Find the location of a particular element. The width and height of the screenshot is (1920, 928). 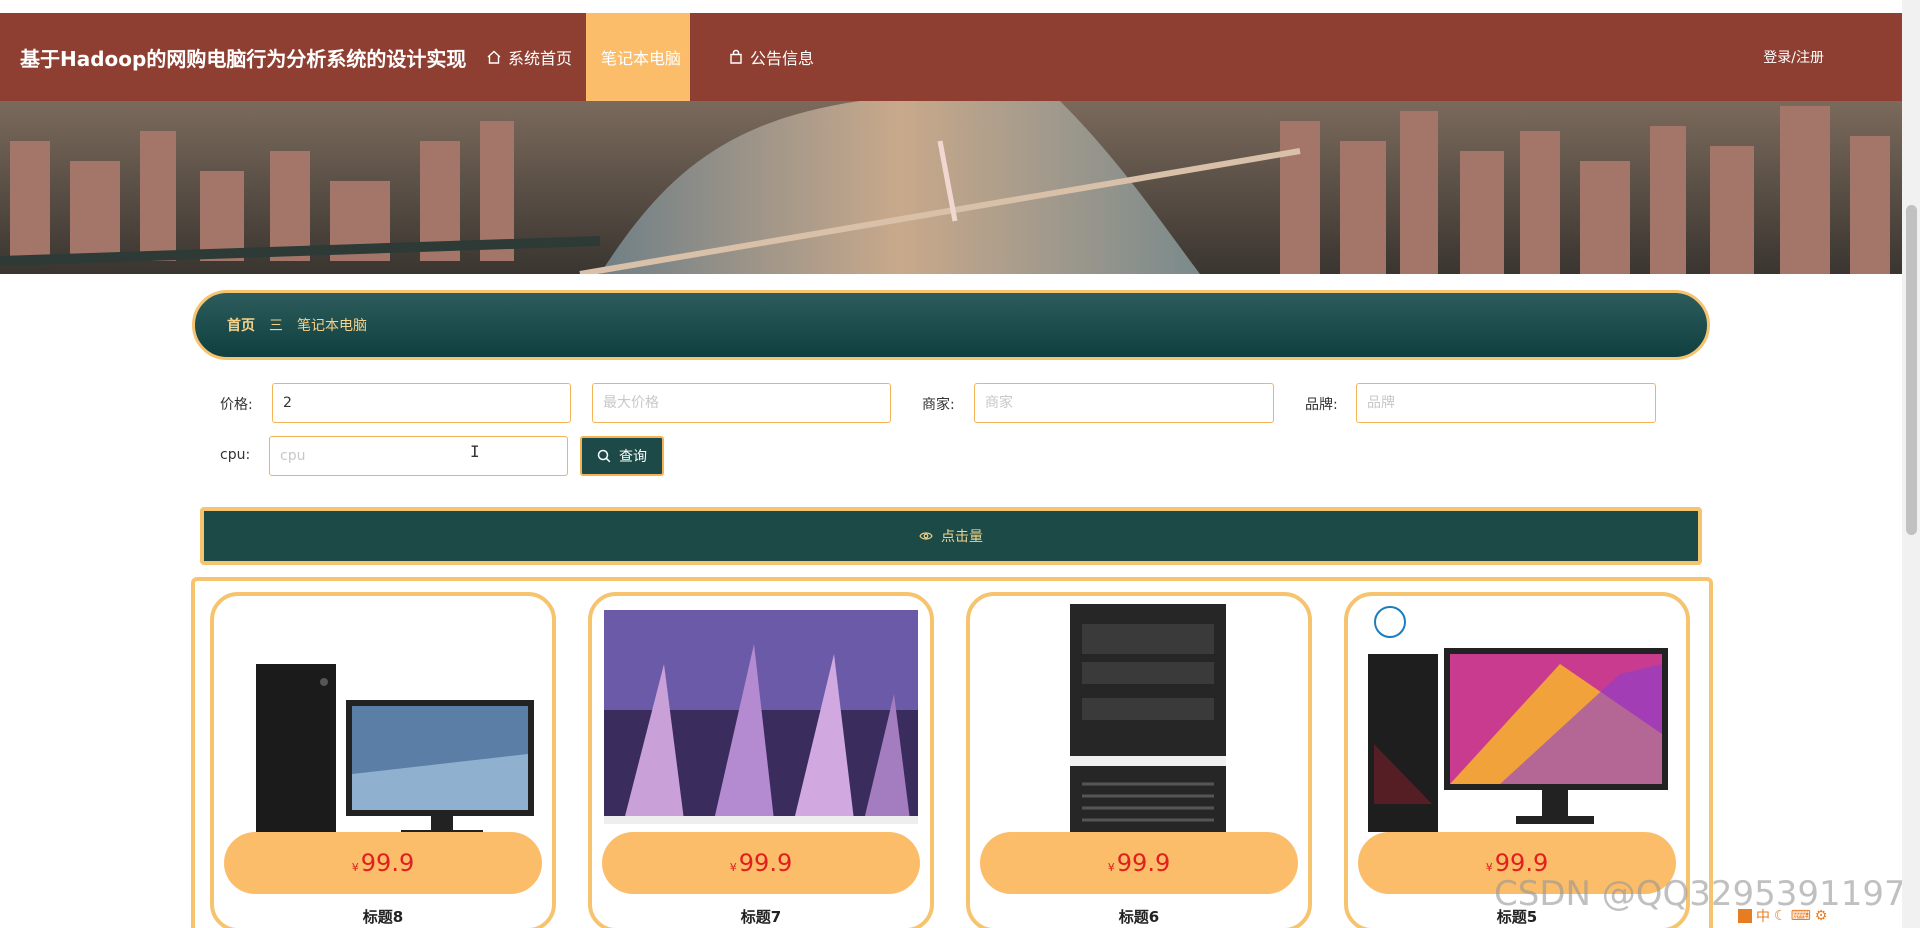

nav-item-home-label: 系统首页 is located at coordinates (540, 58).